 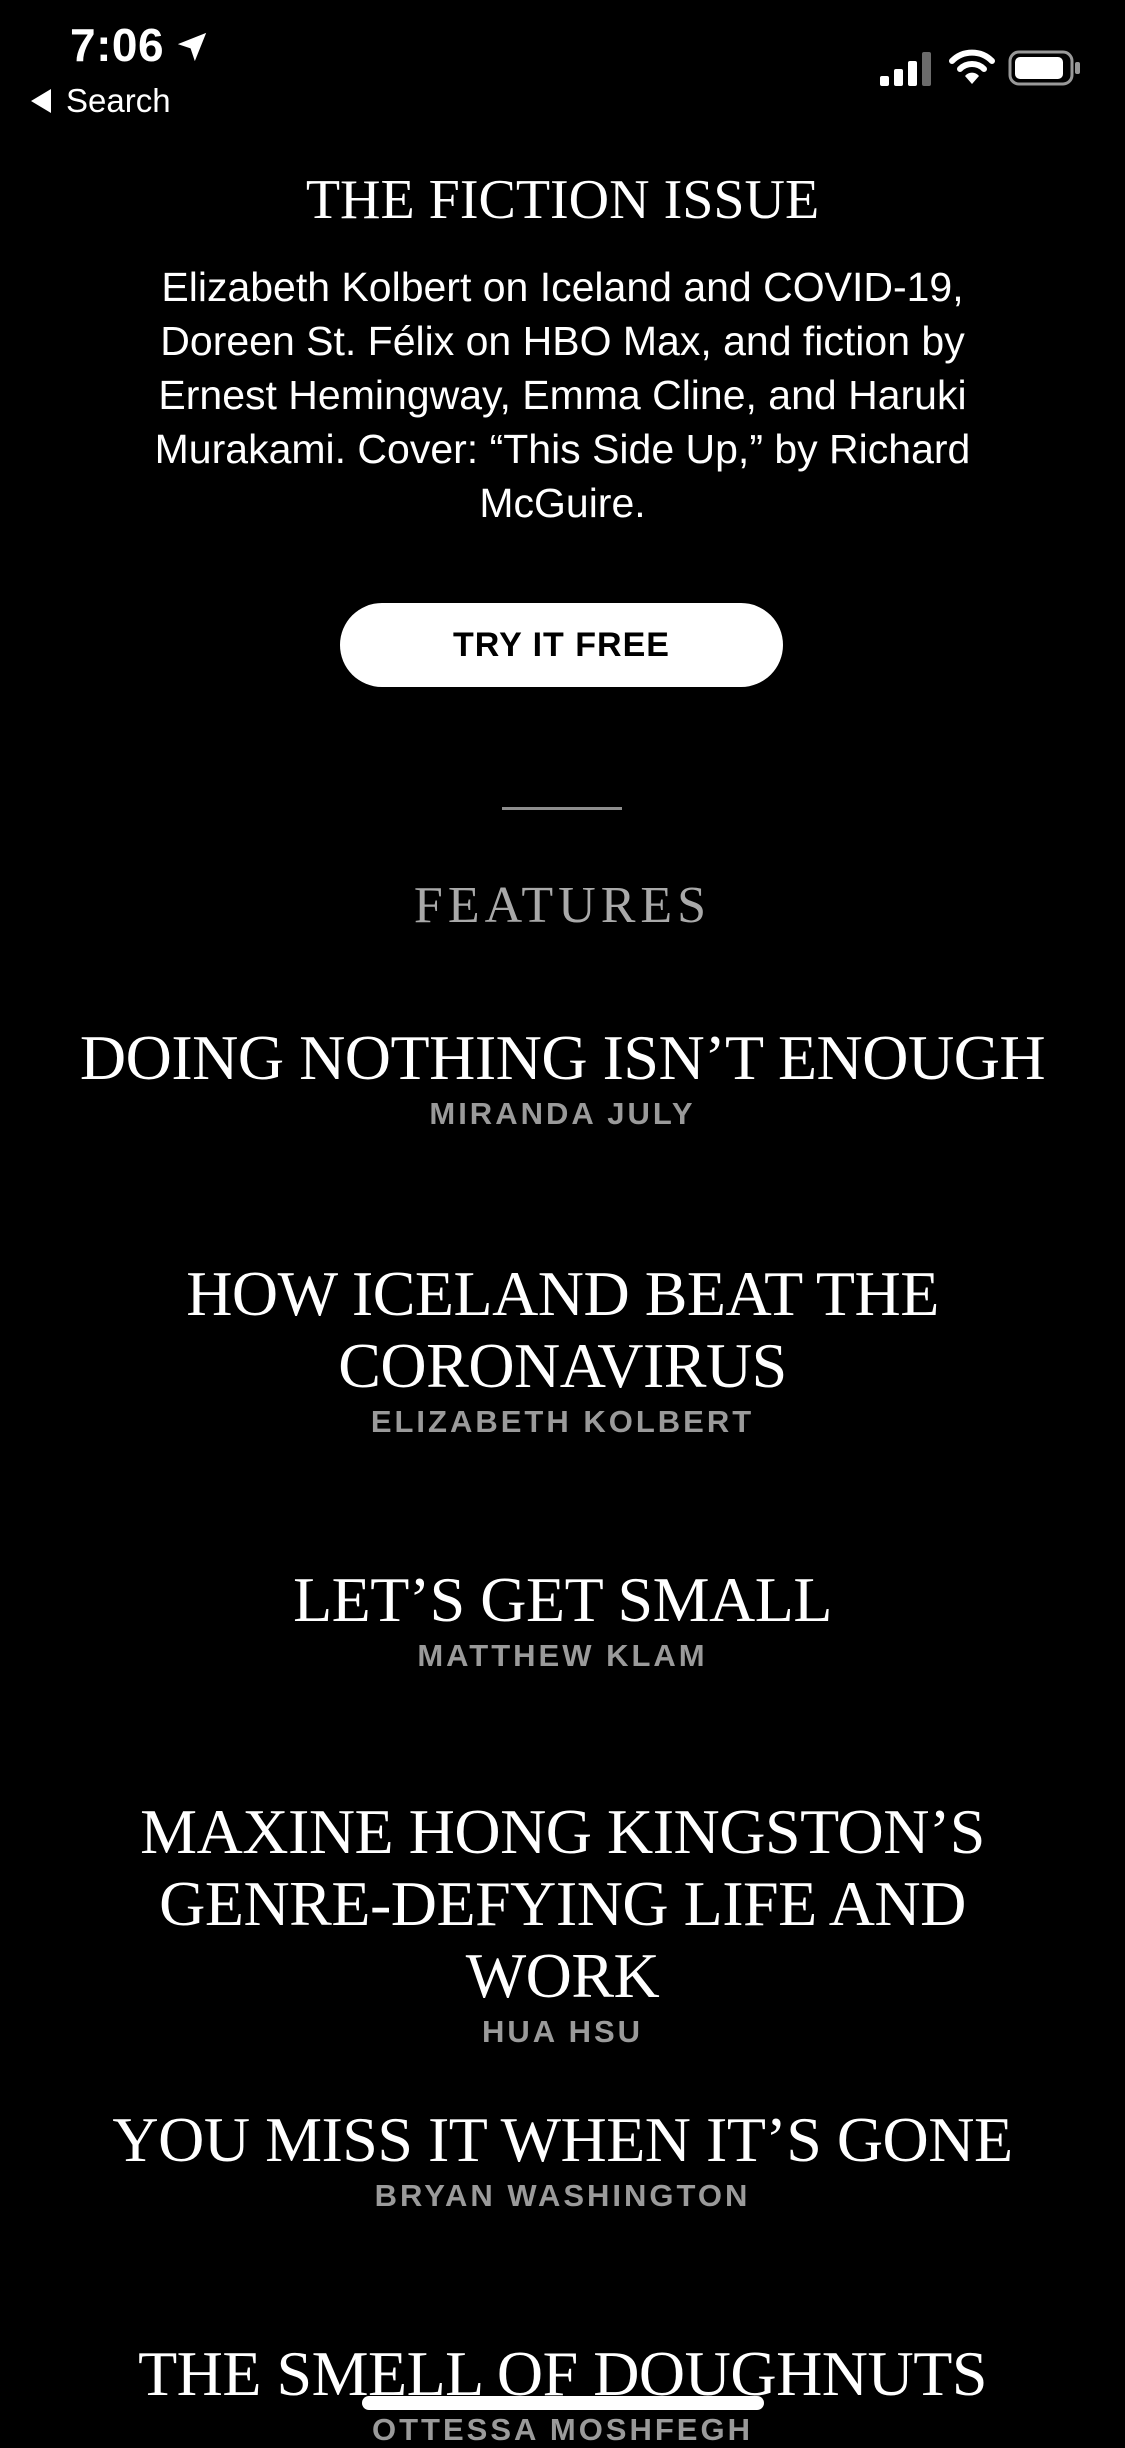 I want to click on back-to-search-link: Search, so click(x=100, y=101).